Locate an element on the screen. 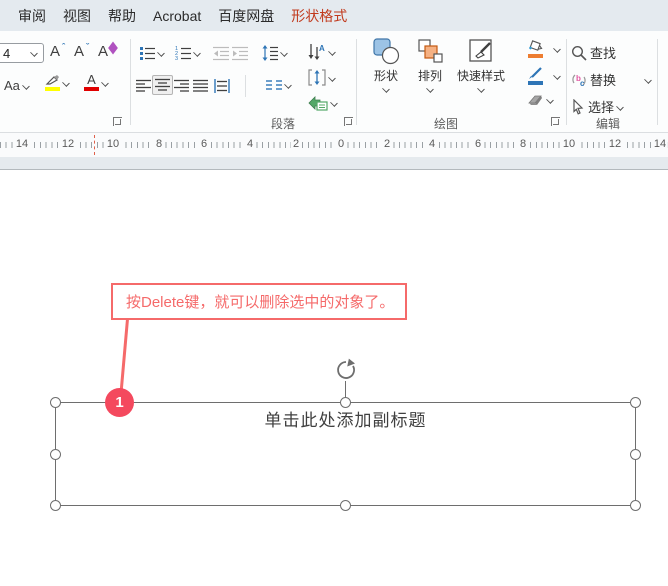 This screenshot has height=586, width=668. align-left-icon is located at coordinates (143, 85).